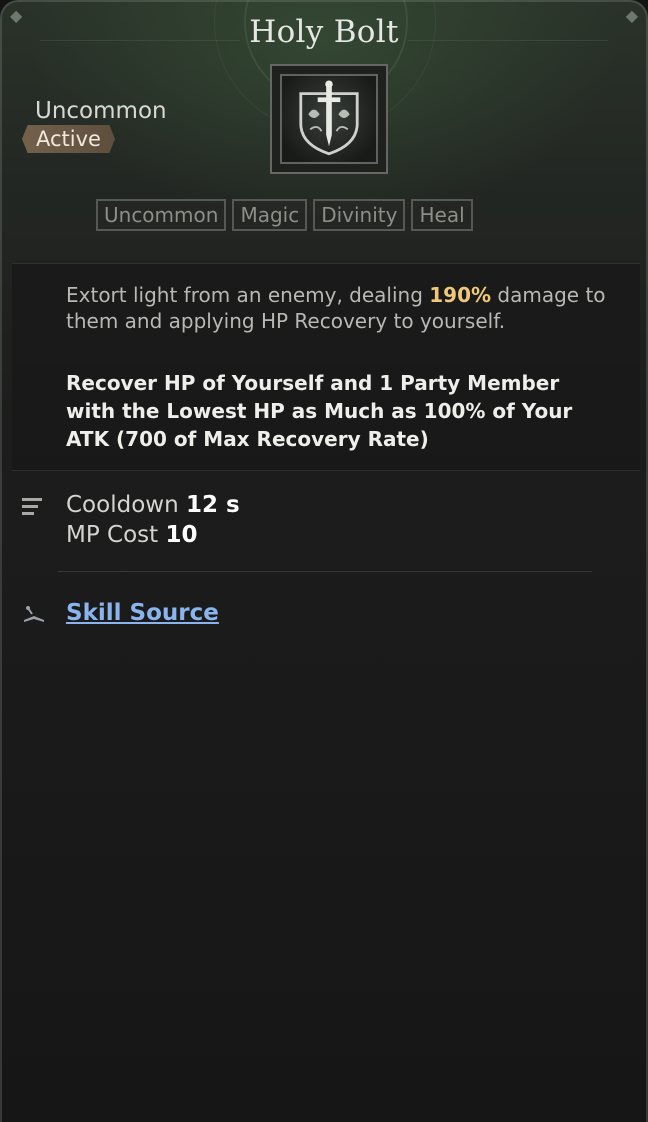  Describe the element at coordinates (142, 613) in the screenshot. I see `skill-source-link: Skill Source` at that location.